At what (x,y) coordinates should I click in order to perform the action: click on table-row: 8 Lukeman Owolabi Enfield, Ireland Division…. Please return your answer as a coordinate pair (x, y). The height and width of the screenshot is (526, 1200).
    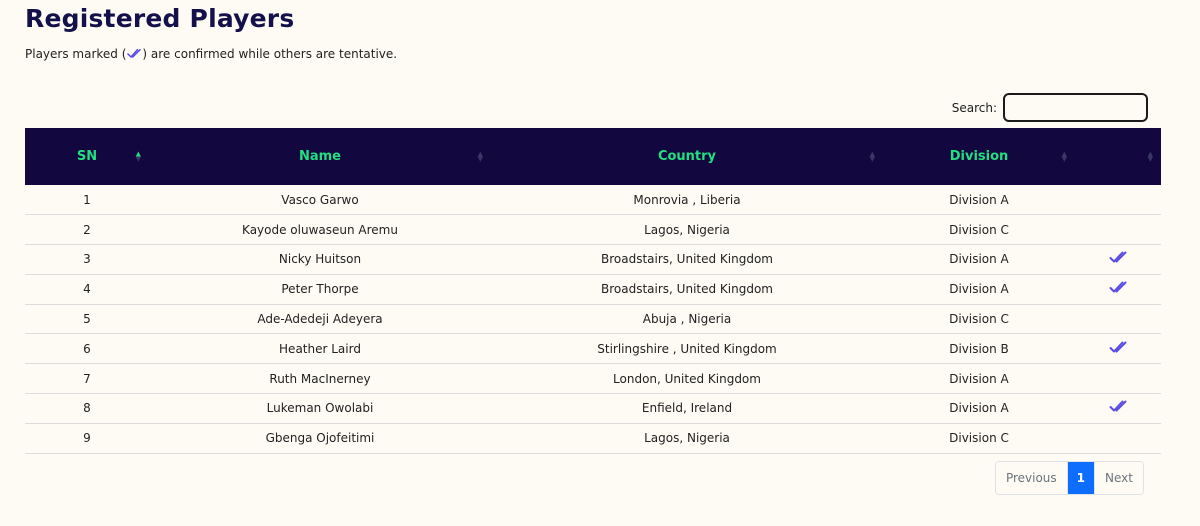
    Looking at the image, I should click on (593, 408).